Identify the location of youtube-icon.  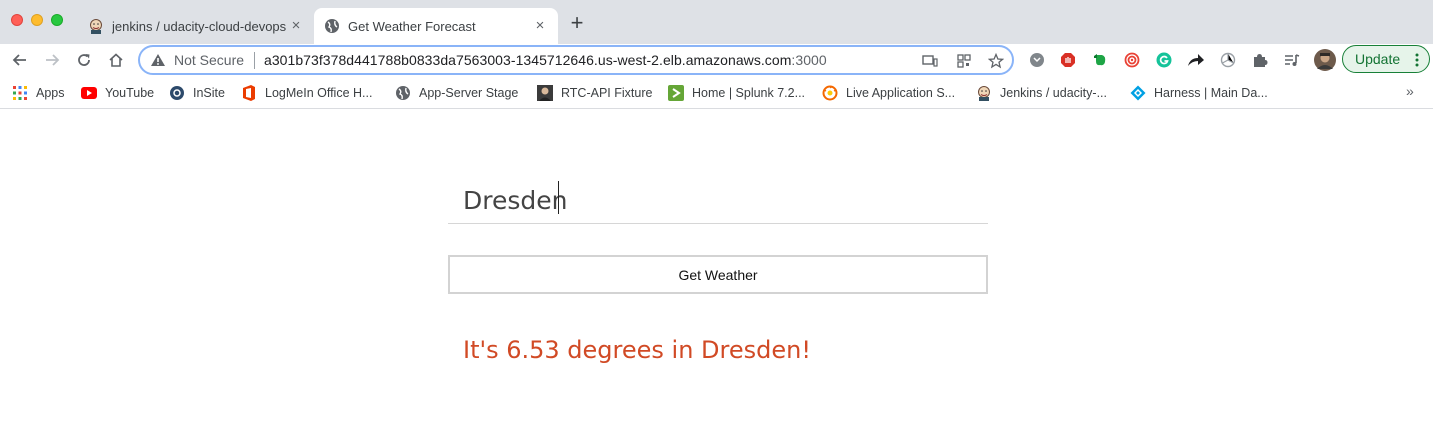
(89, 93).